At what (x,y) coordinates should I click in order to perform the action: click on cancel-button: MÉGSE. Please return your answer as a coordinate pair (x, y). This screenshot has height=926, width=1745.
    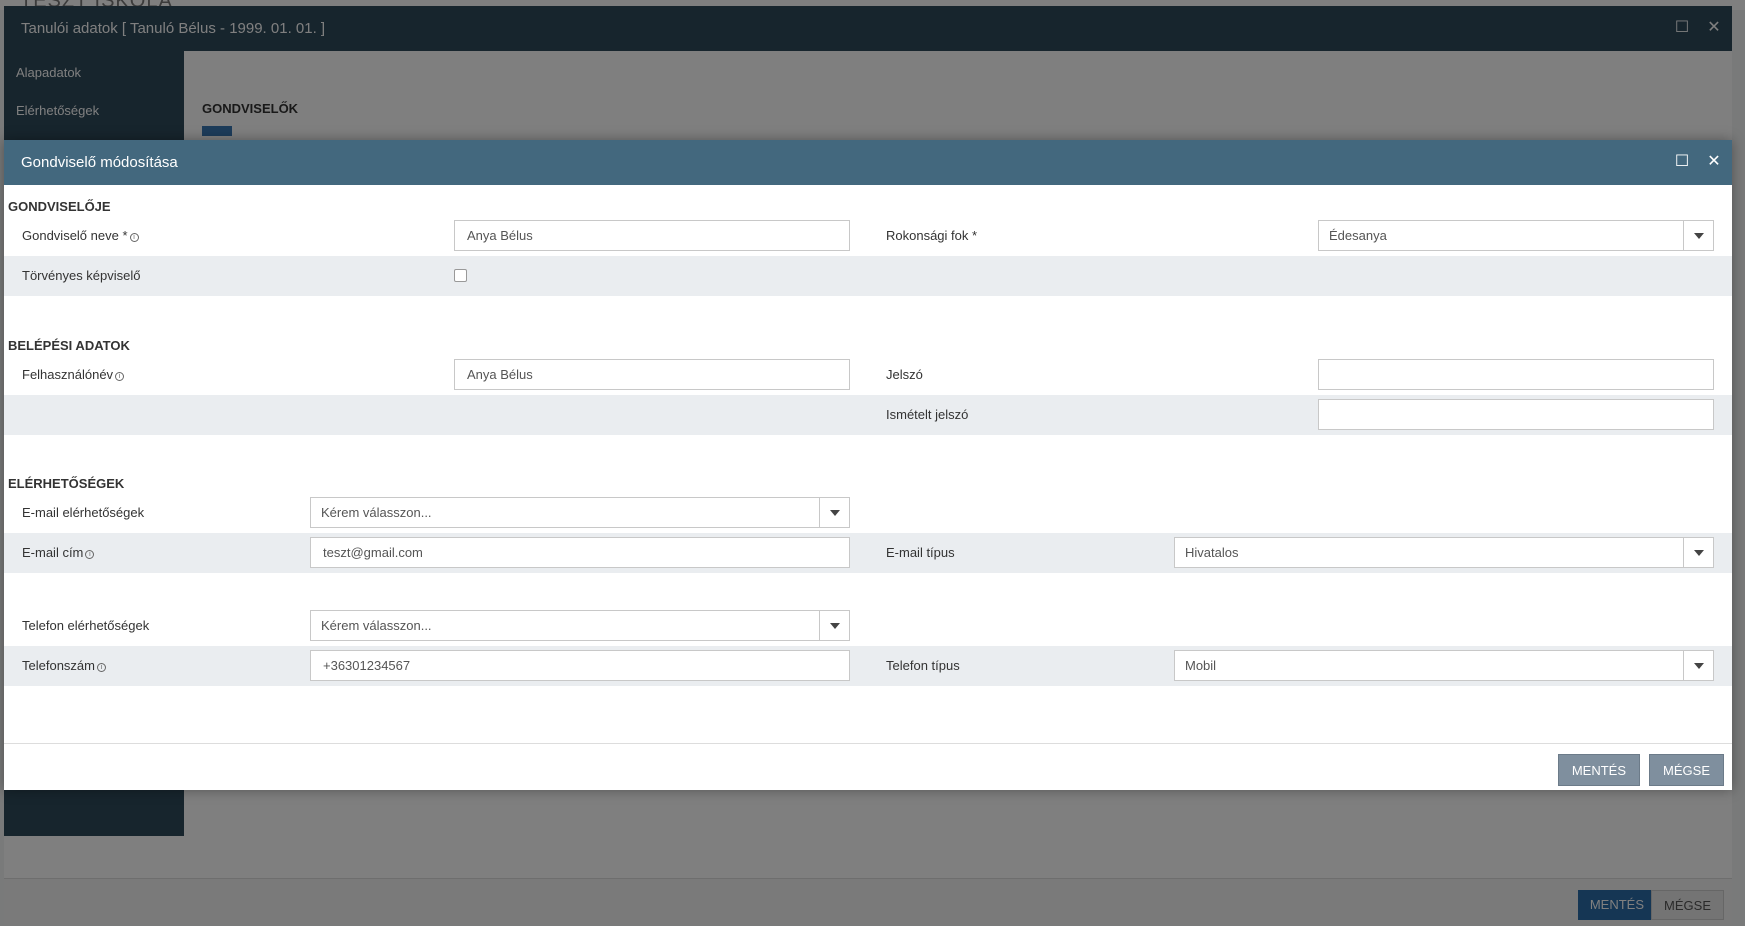
    Looking at the image, I should click on (1686, 770).